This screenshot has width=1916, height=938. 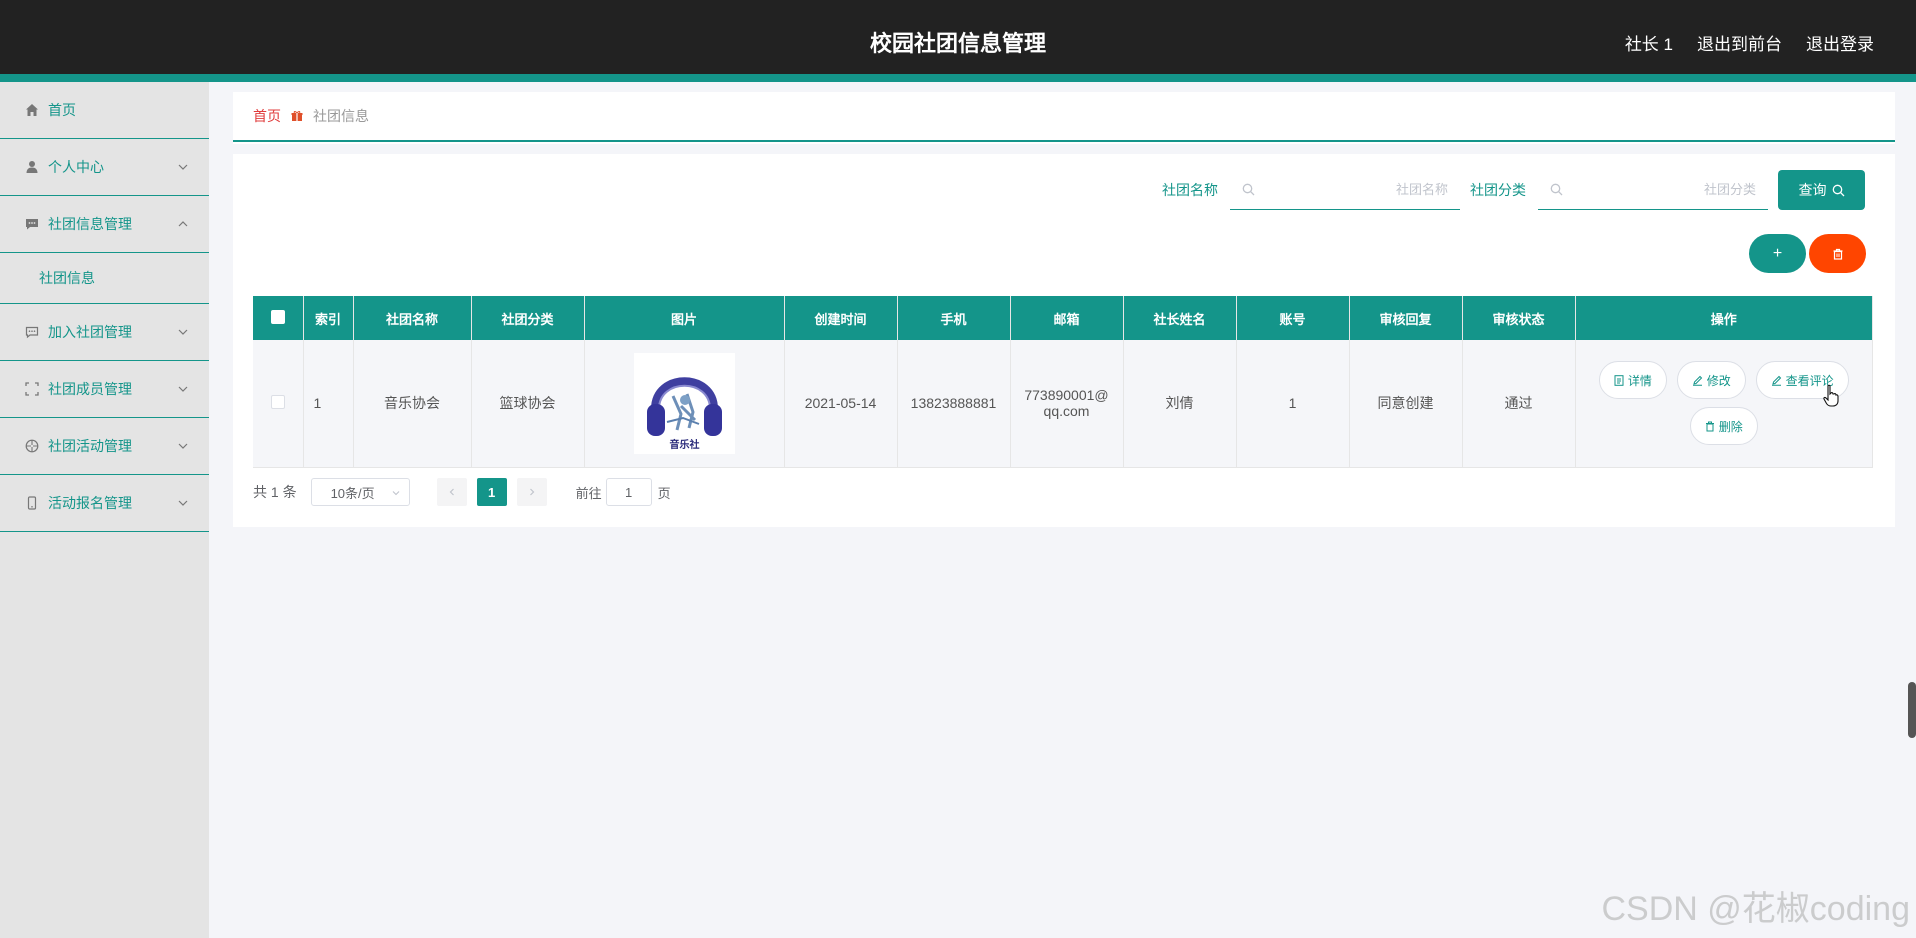 I want to click on search-bar: 社团名称 社团分类 查询, so click(x=1513, y=190).